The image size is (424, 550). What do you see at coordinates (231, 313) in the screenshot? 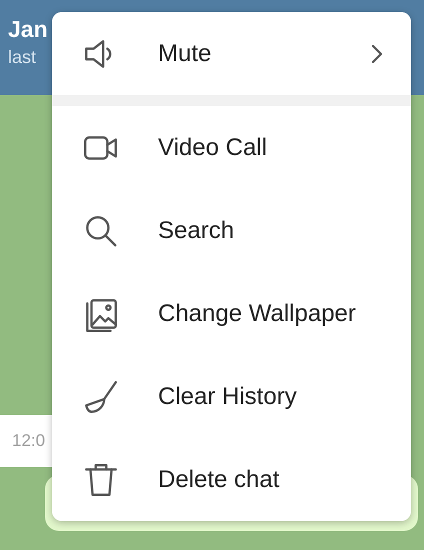
I see `menu-item: Change Wallpaper` at bounding box center [231, 313].